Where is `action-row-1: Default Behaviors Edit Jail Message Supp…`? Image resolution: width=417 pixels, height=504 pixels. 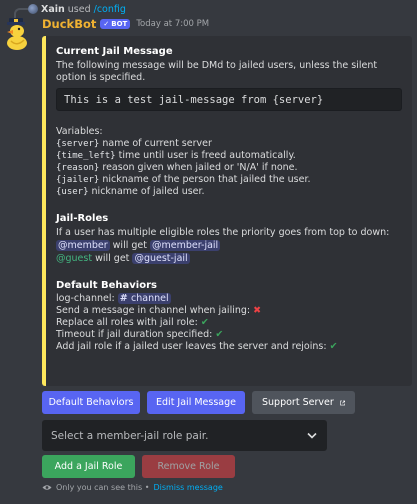 action-row-1: Default Behaviors Edit Jail Message Supp… is located at coordinates (198, 402).